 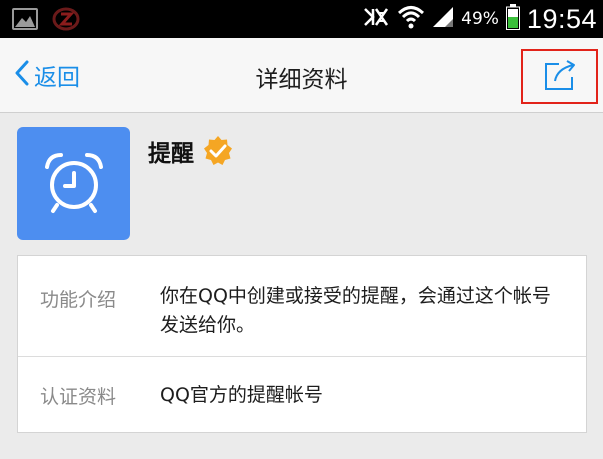 I want to click on share-icon, so click(x=560, y=77).